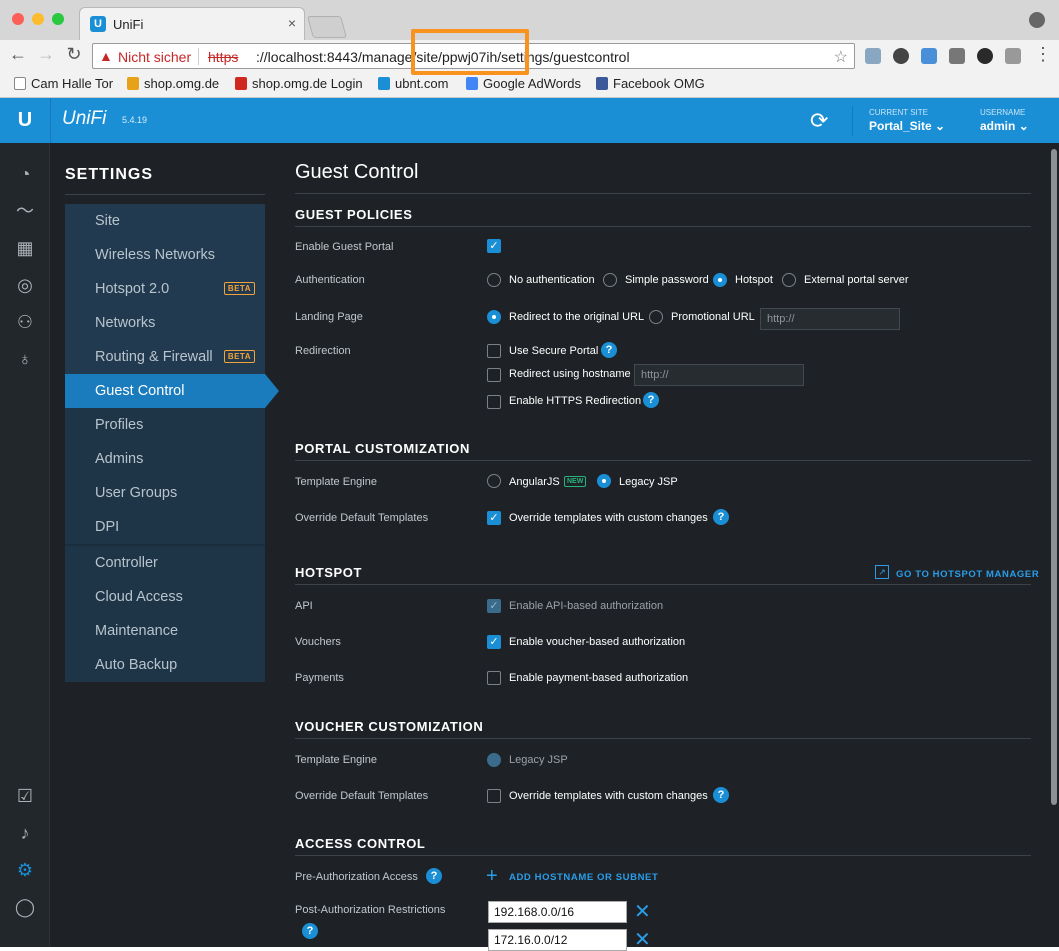 The image size is (1059, 951). What do you see at coordinates (604, 481) in the screenshot?
I see `engine-legacy-jsp-radio` at bounding box center [604, 481].